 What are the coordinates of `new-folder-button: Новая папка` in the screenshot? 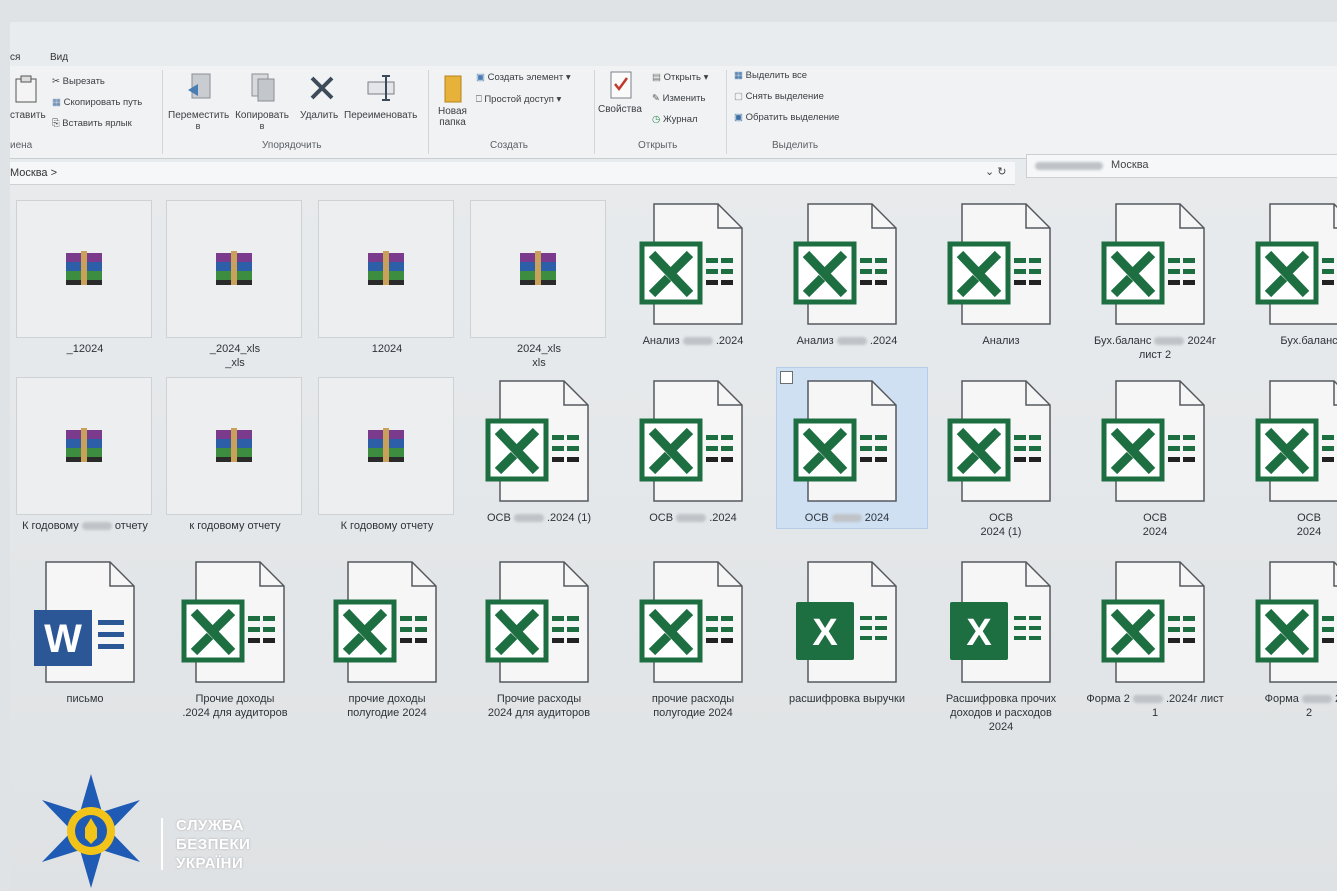 It's located at (452, 117).